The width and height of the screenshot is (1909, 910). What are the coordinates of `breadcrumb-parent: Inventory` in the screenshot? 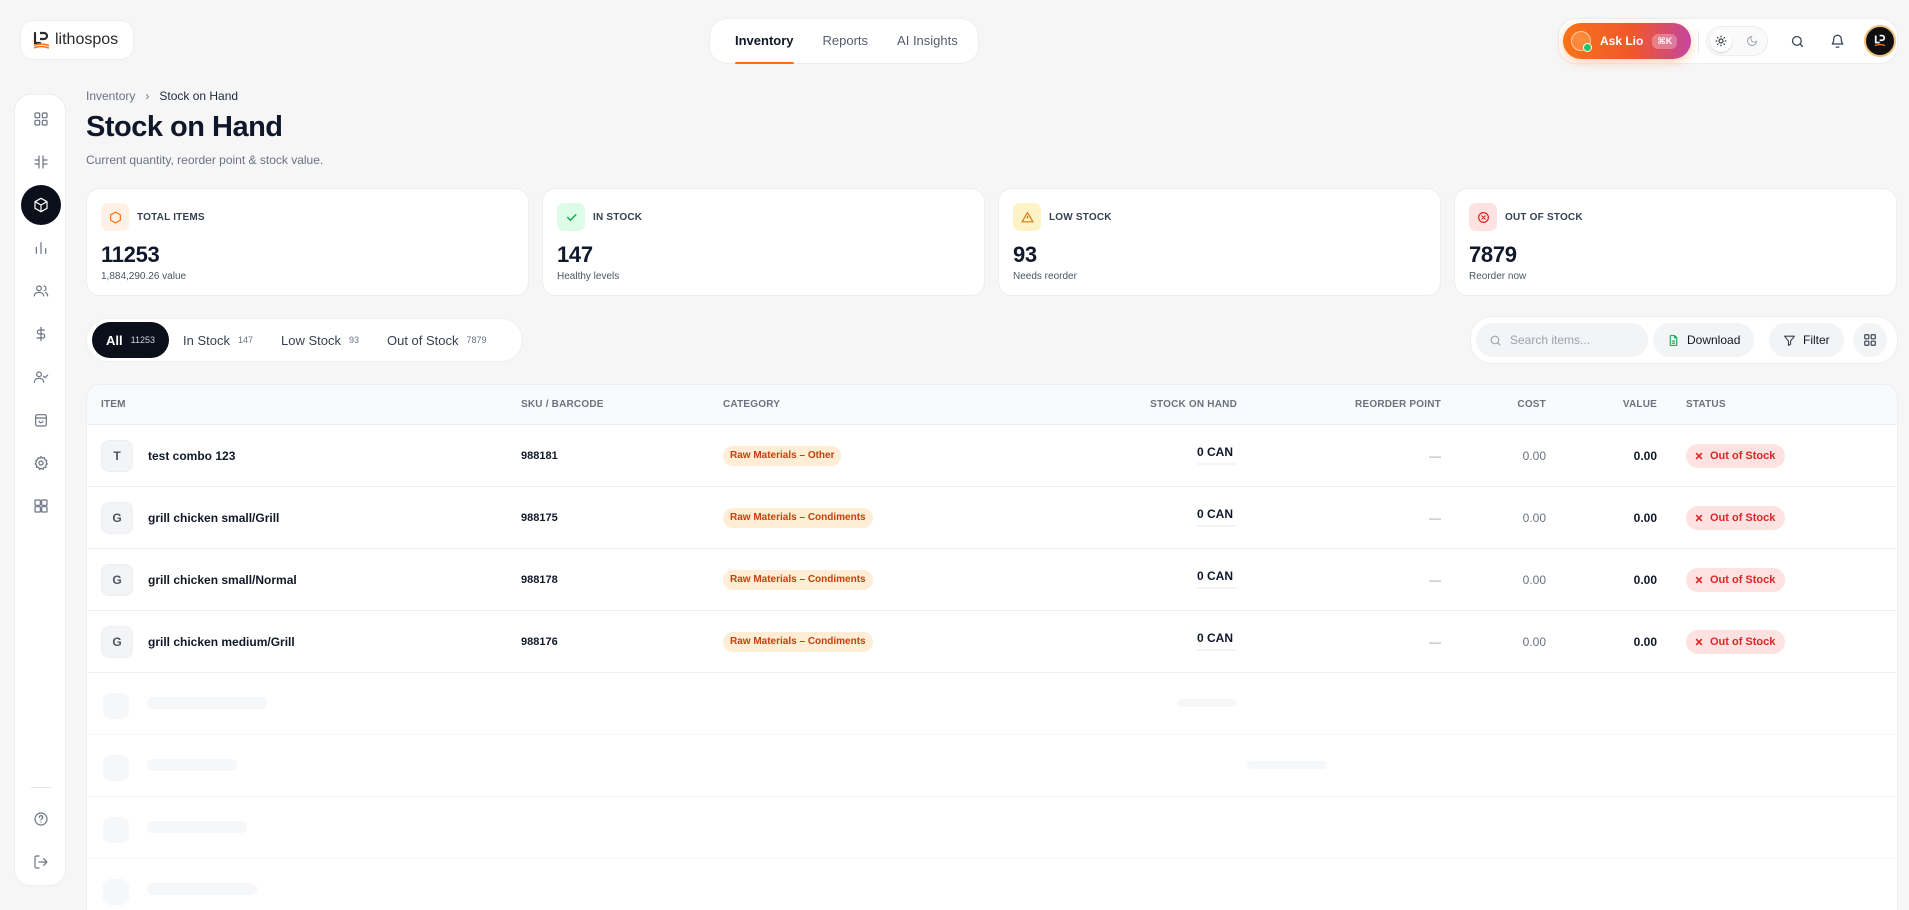 It's located at (110, 96).